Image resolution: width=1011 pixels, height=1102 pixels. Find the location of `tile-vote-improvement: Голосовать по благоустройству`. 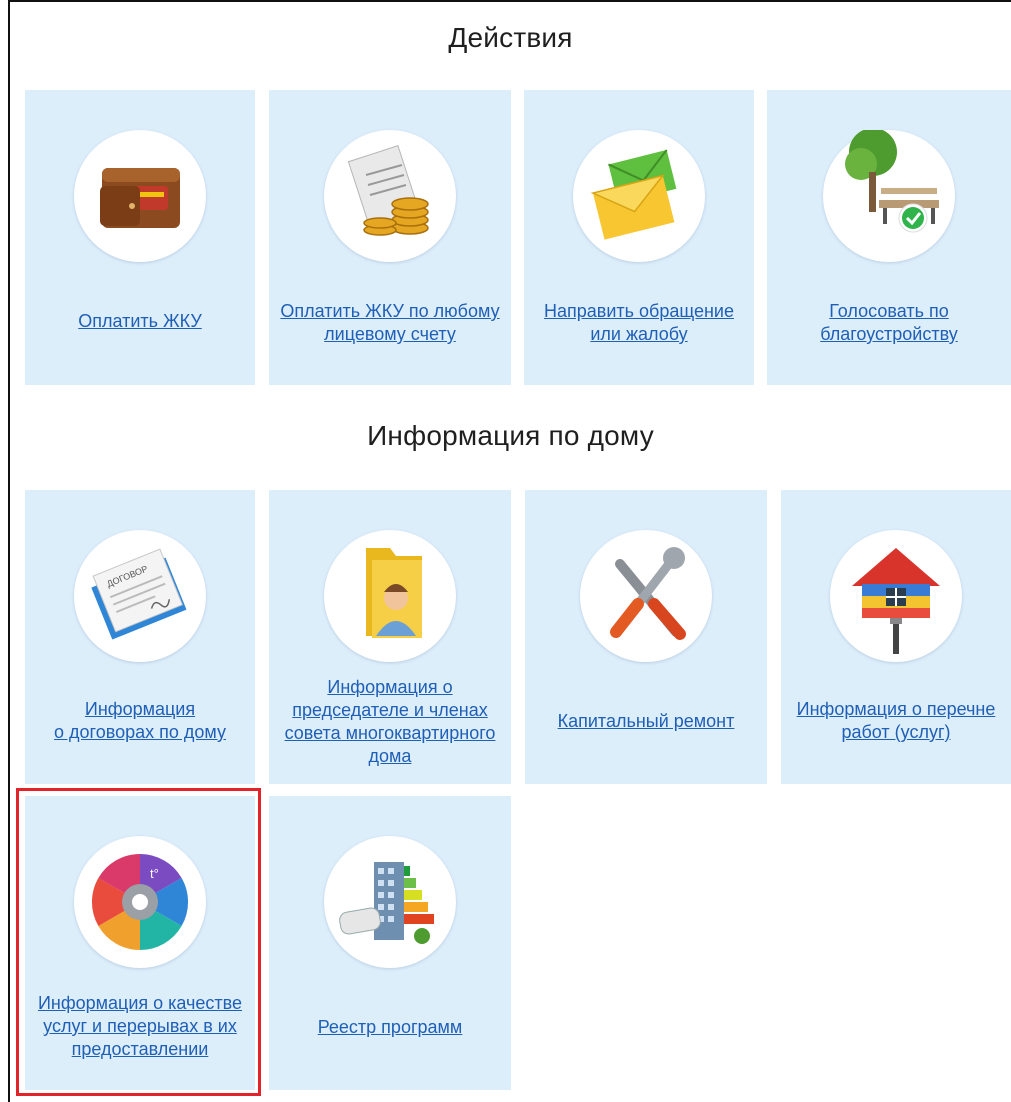

tile-vote-improvement: Голосовать по благоустройству is located at coordinates (889, 237).